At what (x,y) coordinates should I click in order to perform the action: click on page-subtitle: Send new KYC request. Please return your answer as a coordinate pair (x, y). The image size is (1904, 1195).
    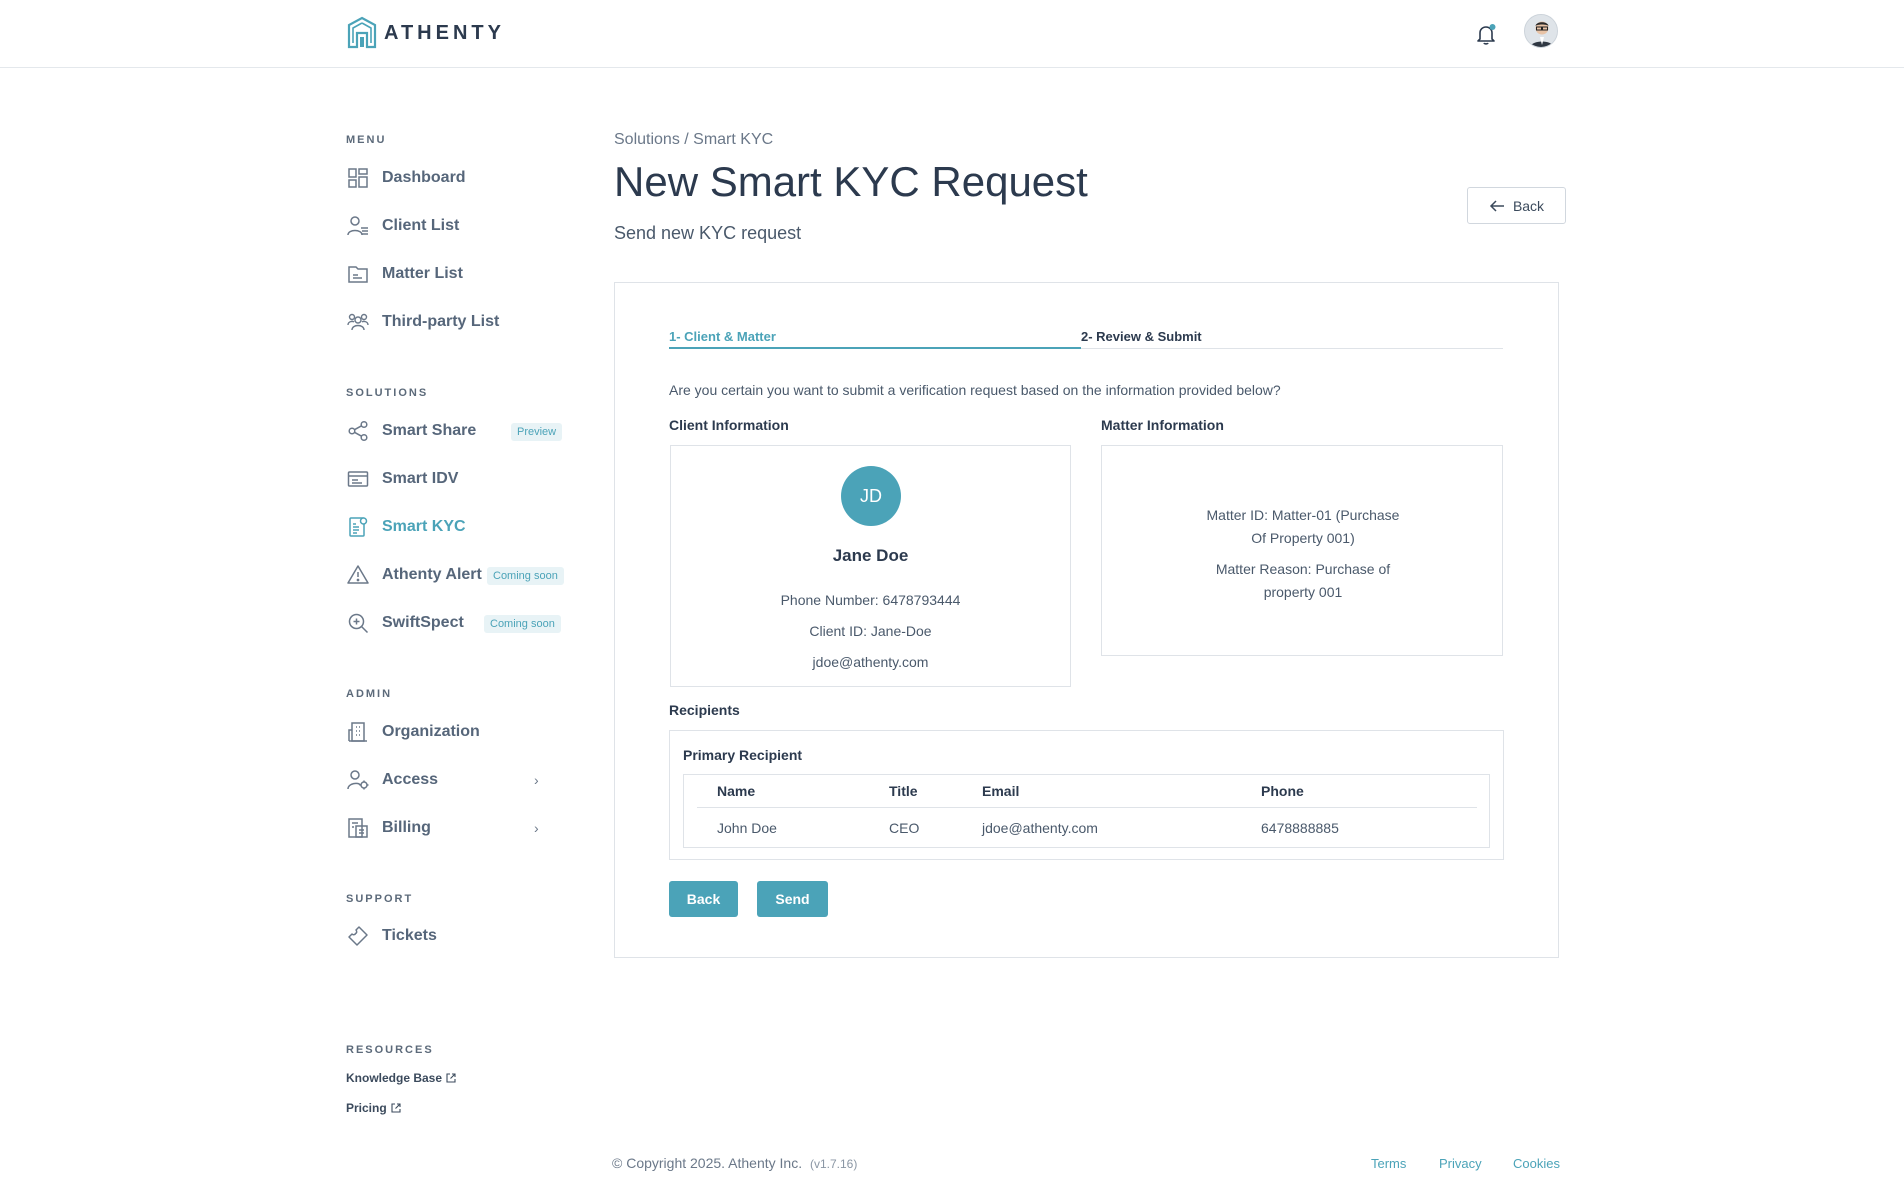
    Looking at the image, I should click on (708, 233).